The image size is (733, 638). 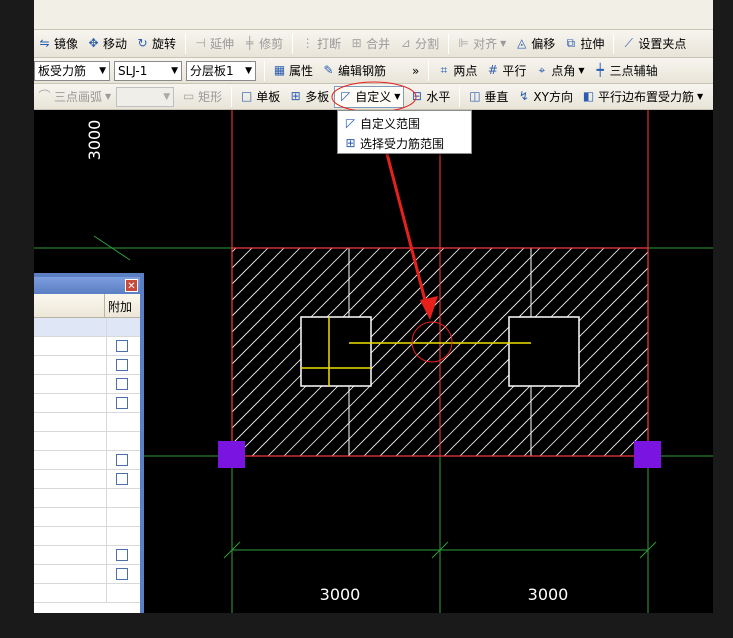 What do you see at coordinates (456, 71) in the screenshot?
I see `two-points-button: ⌗ 两点` at bounding box center [456, 71].